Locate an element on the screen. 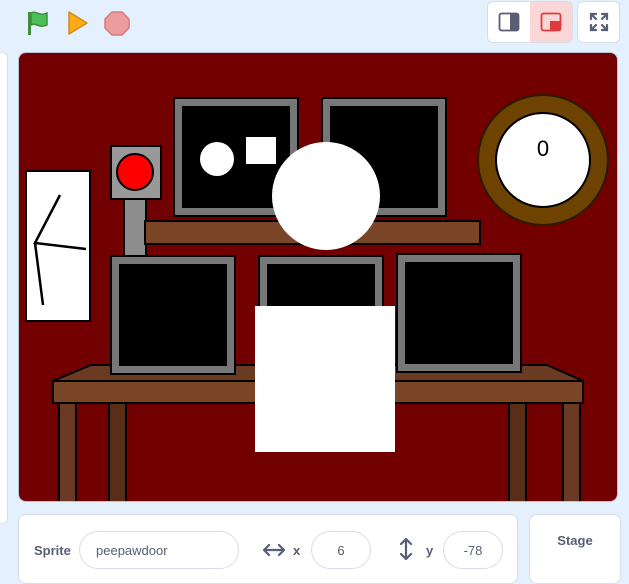 The image size is (629, 584). sprite-name-field: peepawdoor is located at coordinates (159, 550).